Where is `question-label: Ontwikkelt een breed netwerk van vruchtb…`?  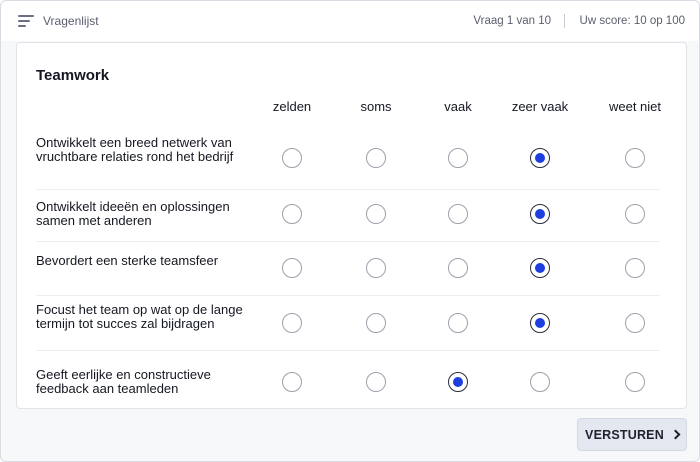 question-label: Ontwikkelt een breed netwerk van vruchtb… is located at coordinates (135, 149).